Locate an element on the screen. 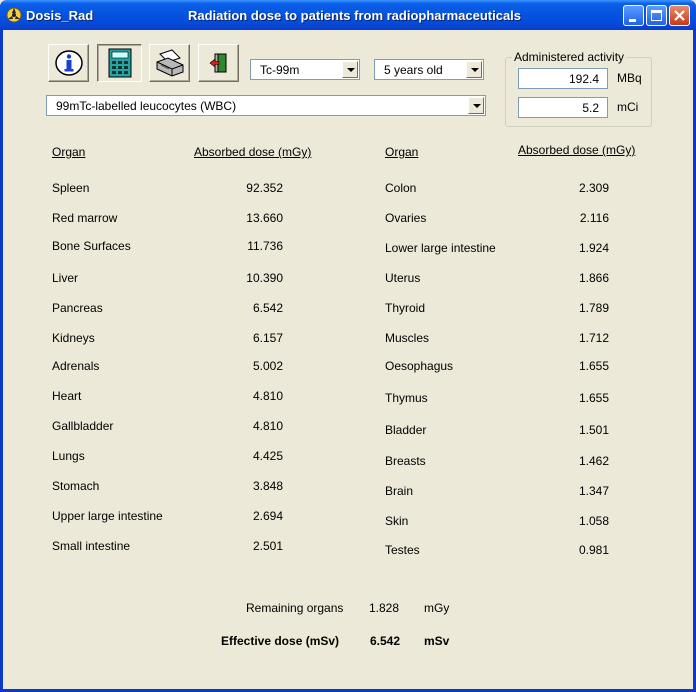 The height and width of the screenshot is (692, 696). info-icon is located at coordinates (68, 63).